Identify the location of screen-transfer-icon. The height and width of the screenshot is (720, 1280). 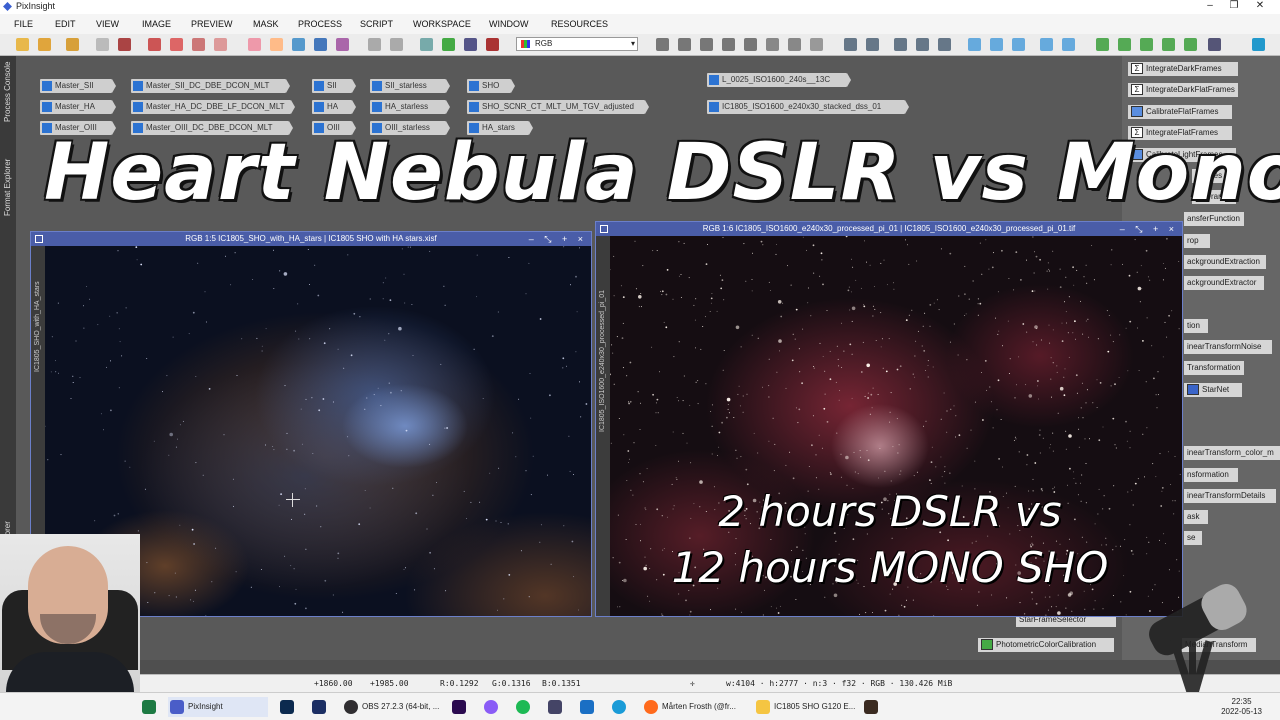
(470, 44).